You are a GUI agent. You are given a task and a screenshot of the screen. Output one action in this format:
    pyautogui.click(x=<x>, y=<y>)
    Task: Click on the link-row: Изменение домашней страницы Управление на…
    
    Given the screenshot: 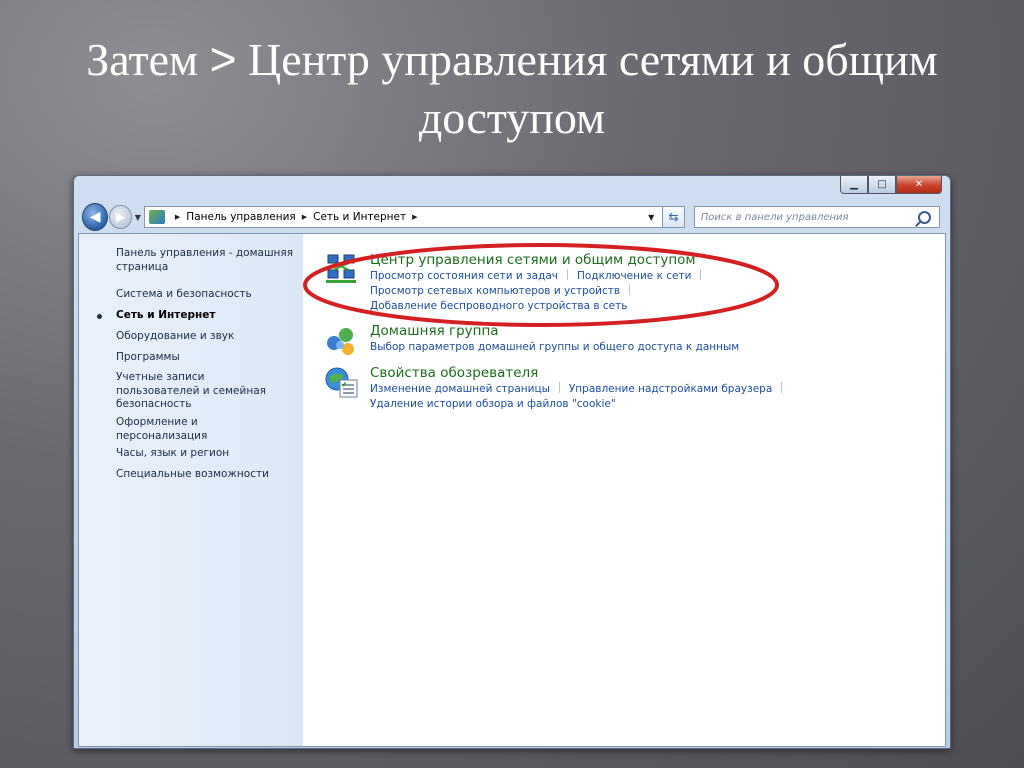 What is the action you would take?
    pyautogui.click(x=650, y=389)
    